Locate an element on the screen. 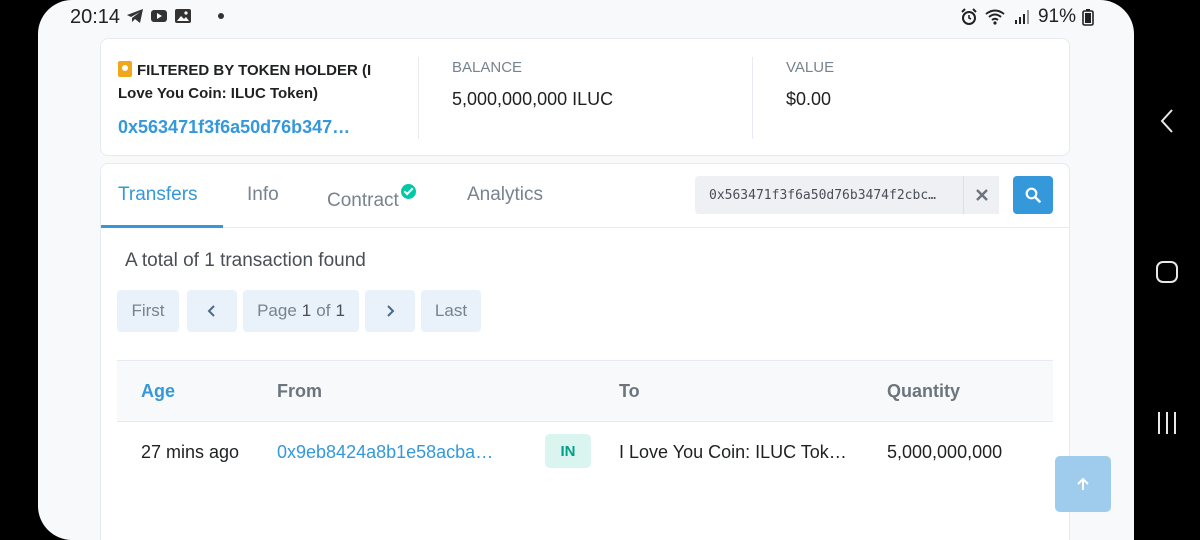 The image size is (1200, 540). next-page-button is located at coordinates (390, 311).